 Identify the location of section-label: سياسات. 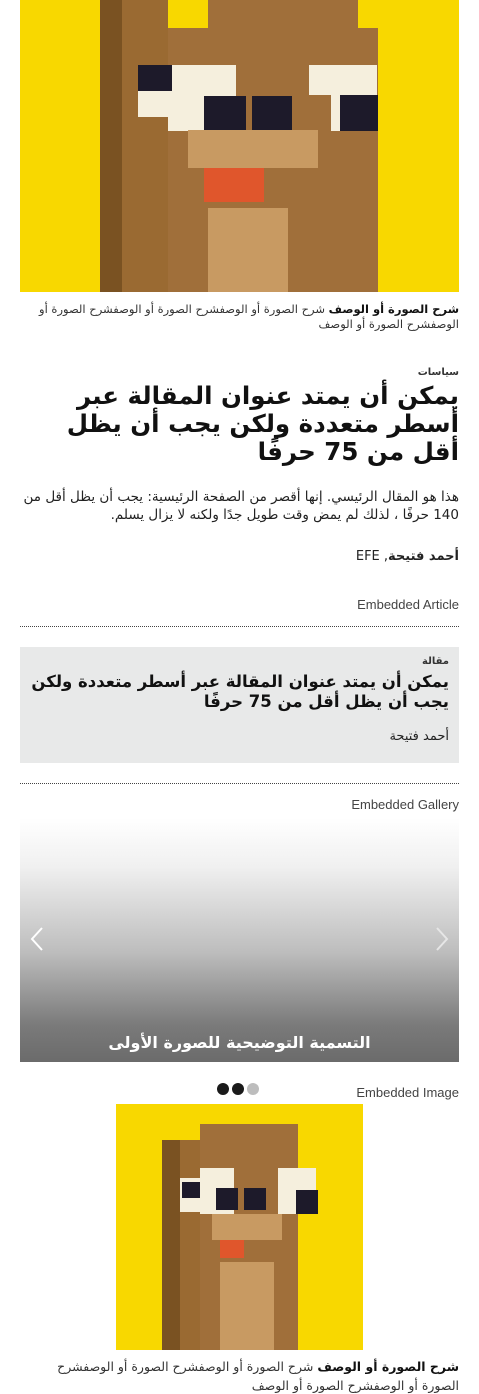
(438, 372).